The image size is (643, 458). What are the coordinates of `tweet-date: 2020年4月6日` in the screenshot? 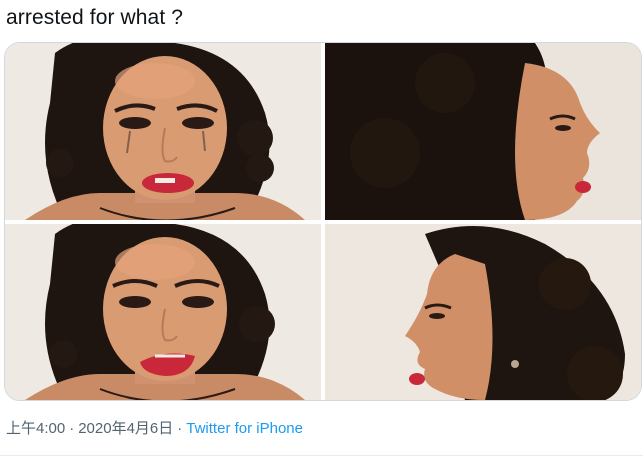 It's located at (125, 428).